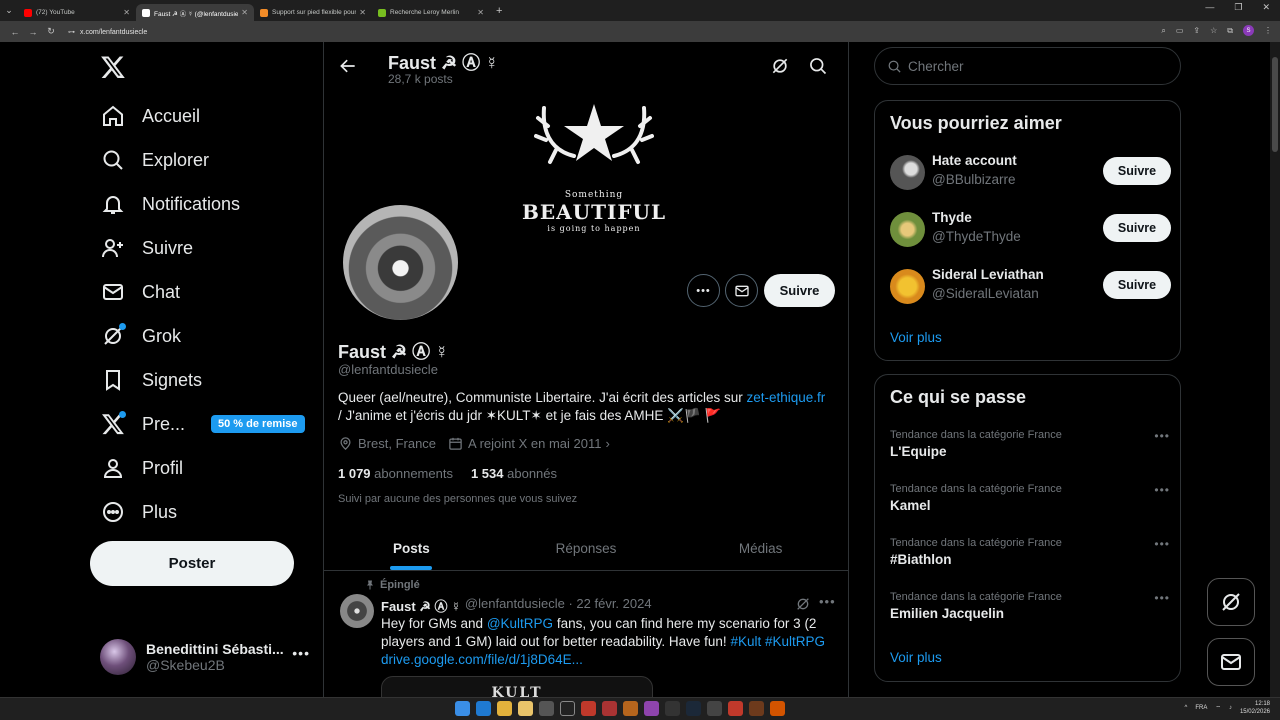  What do you see at coordinates (818, 66) in the screenshot?
I see `search-icon` at bounding box center [818, 66].